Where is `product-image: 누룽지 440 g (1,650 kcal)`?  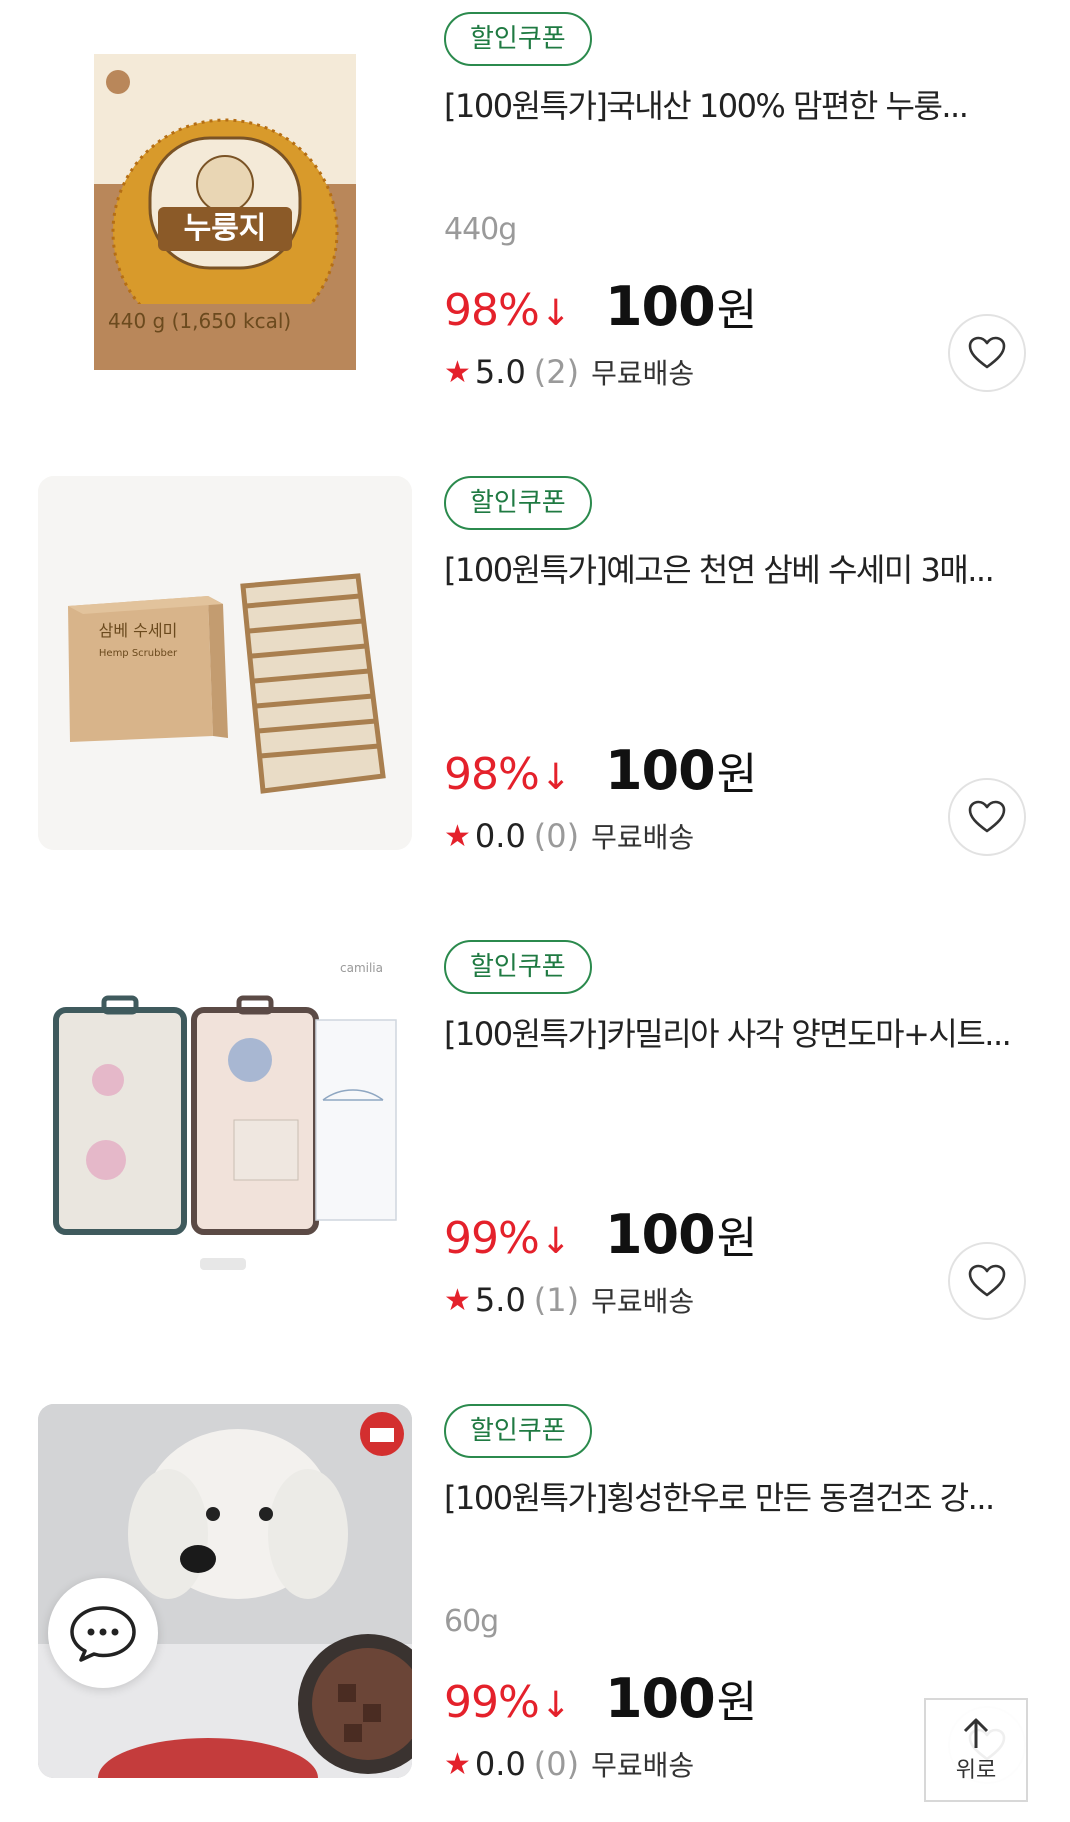 product-image: 누룽지 440 g (1,650 kcal) is located at coordinates (225, 229).